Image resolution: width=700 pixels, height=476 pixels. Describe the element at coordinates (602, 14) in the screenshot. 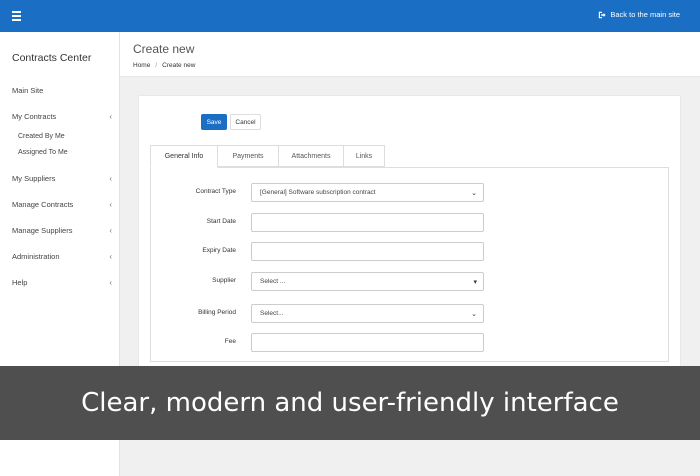

I see `sign-out-icon` at that location.